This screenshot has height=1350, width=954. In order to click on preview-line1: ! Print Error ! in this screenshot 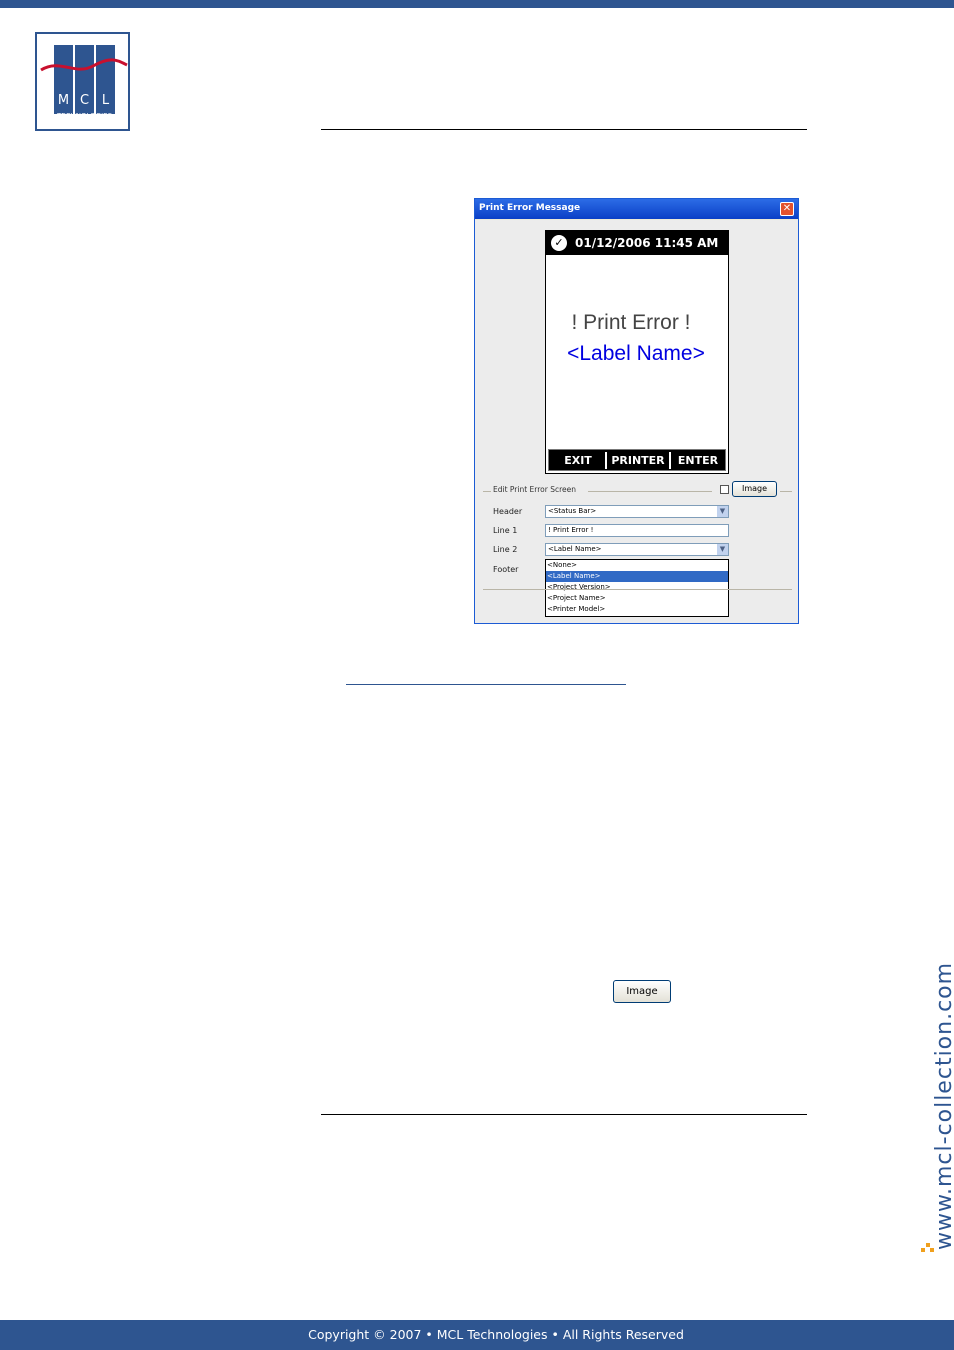, I will do `click(631, 322)`.